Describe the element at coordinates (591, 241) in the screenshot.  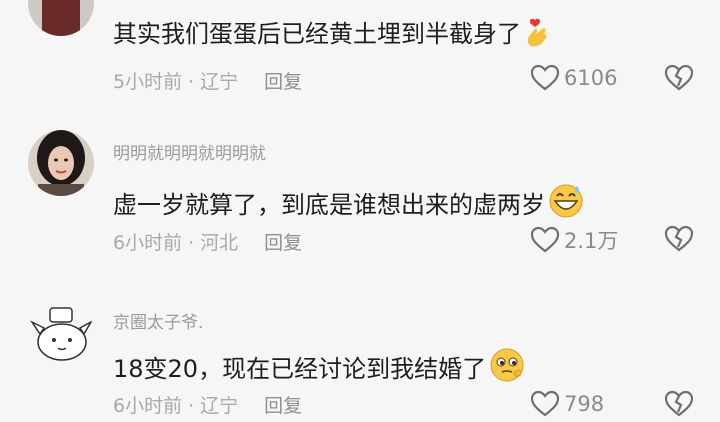
I see `like-count: 2.1万` at that location.